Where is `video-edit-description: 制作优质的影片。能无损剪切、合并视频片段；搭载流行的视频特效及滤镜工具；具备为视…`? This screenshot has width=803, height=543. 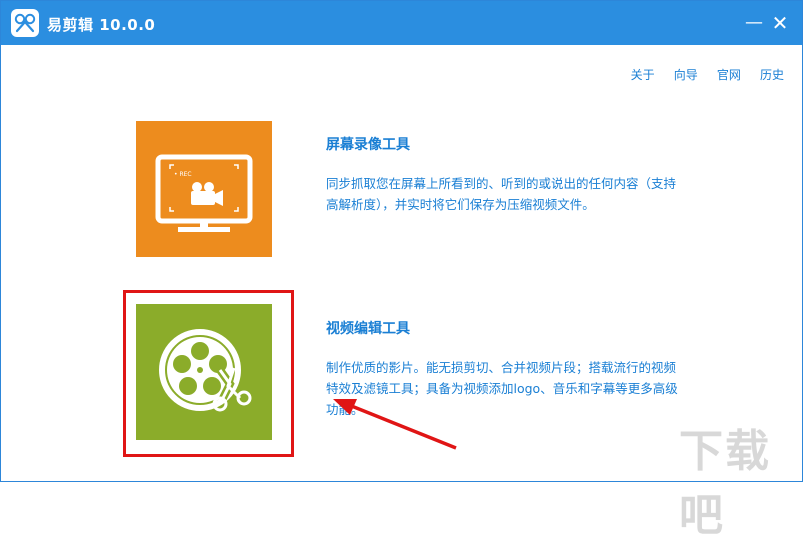
video-edit-description: 制作优质的影片。能无损剪切、合并视频片段；搭载流行的视频特效及滤镜工具；具备为视… is located at coordinates (502, 388).